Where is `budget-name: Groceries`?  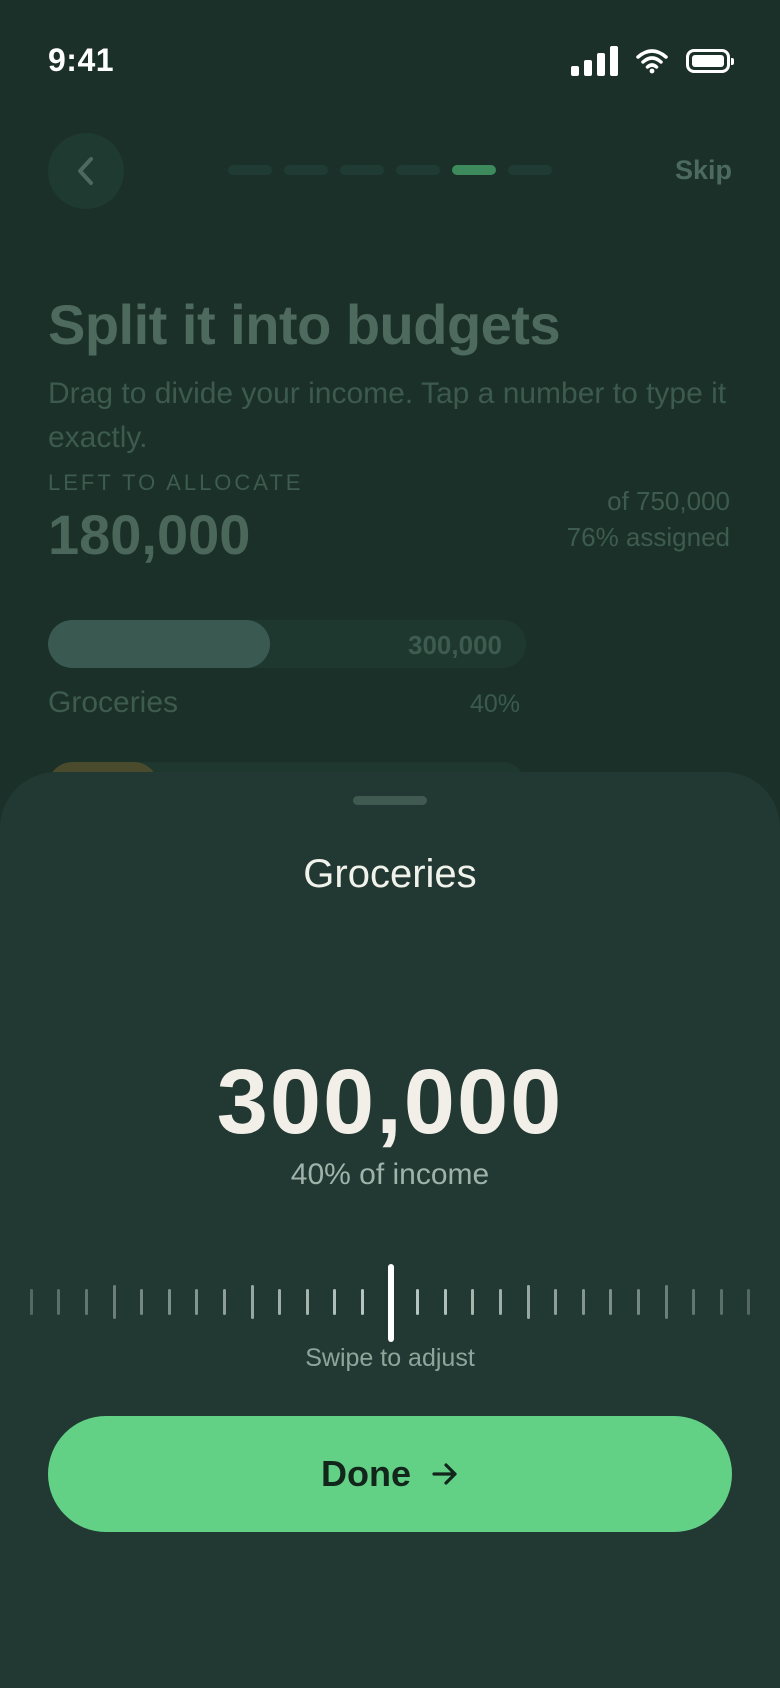
budget-name: Groceries is located at coordinates (113, 702).